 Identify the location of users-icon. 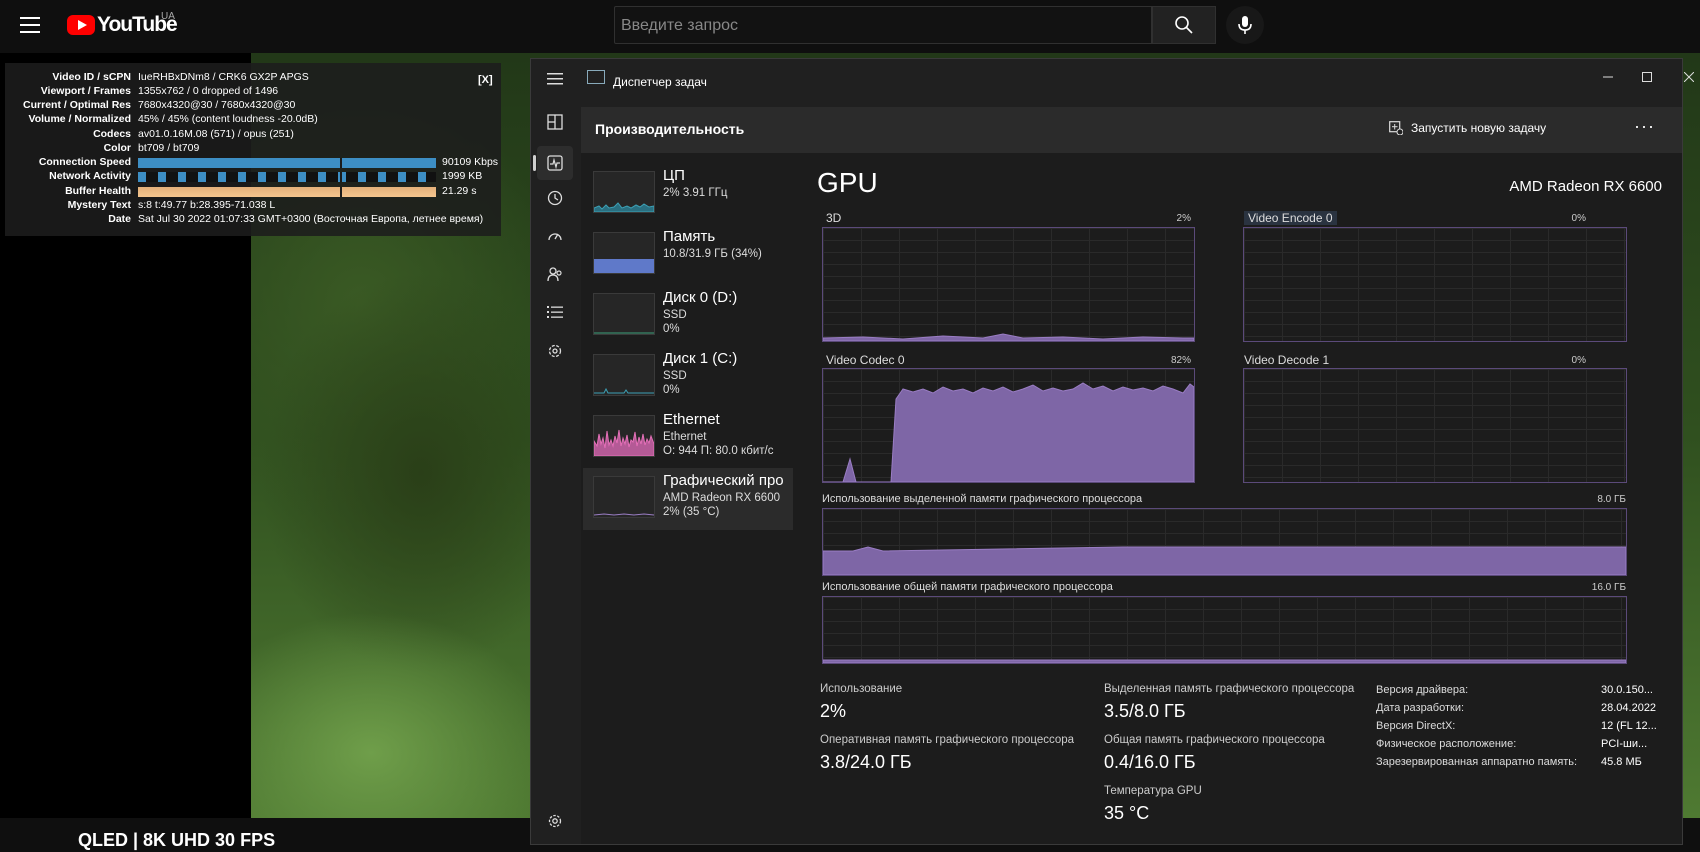
(554, 274).